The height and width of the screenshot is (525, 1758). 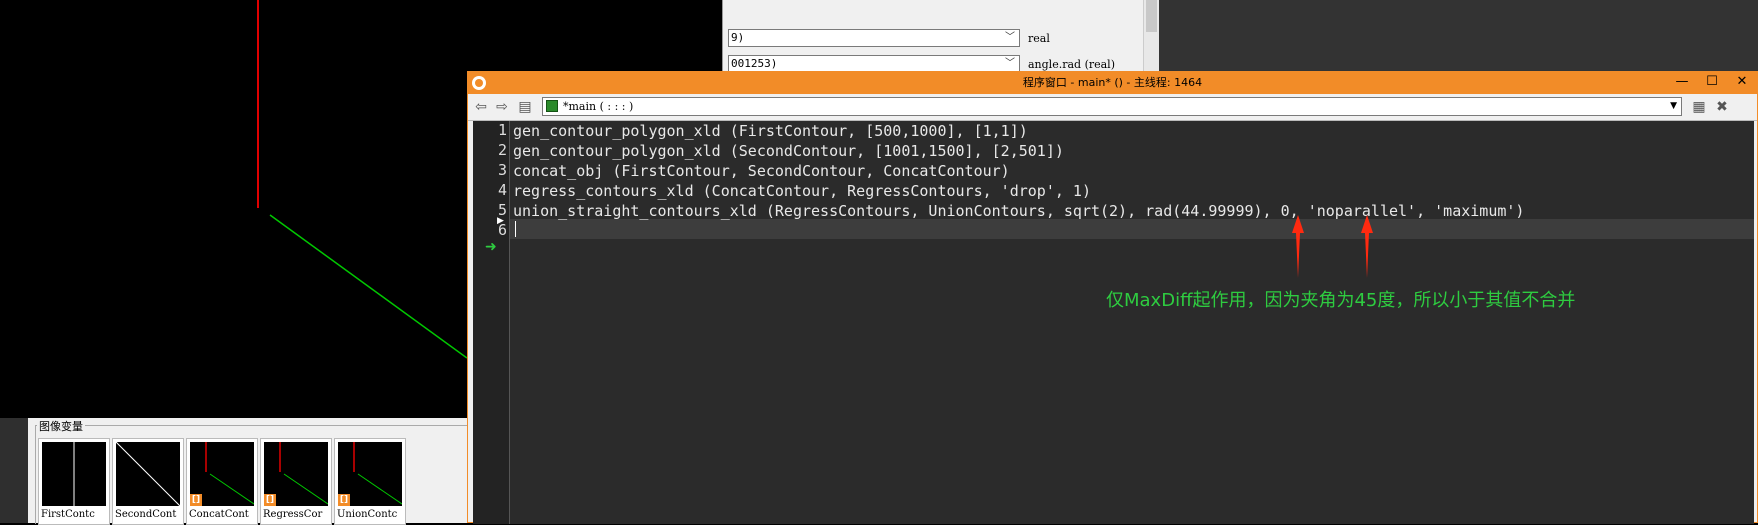 I want to click on procedure-settings-icon: ▦, so click(x=1699, y=107).